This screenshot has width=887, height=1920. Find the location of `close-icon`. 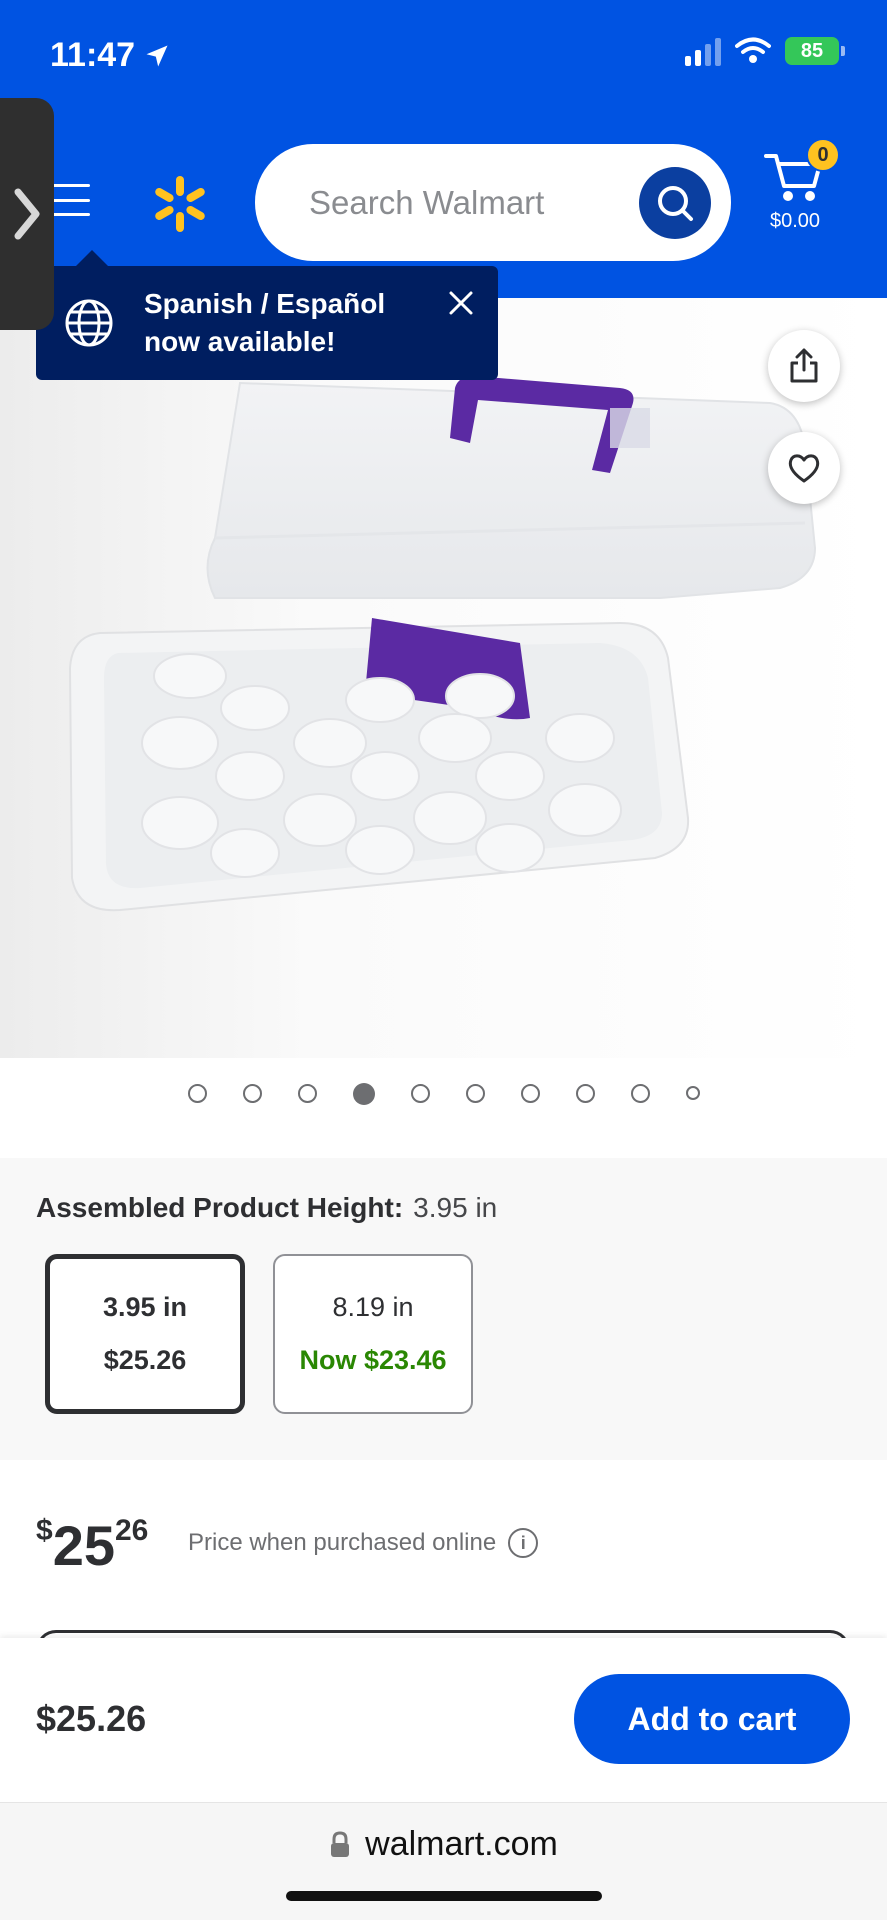

close-icon is located at coordinates (461, 303).